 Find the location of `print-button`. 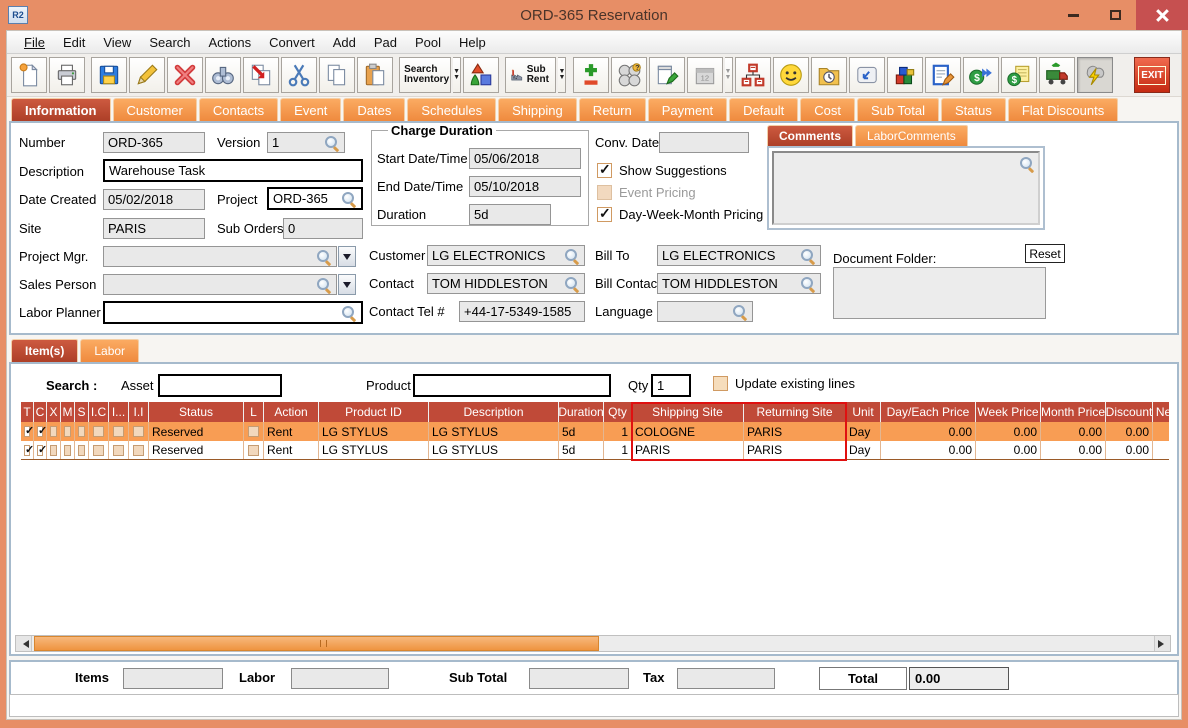

print-button is located at coordinates (67, 75).